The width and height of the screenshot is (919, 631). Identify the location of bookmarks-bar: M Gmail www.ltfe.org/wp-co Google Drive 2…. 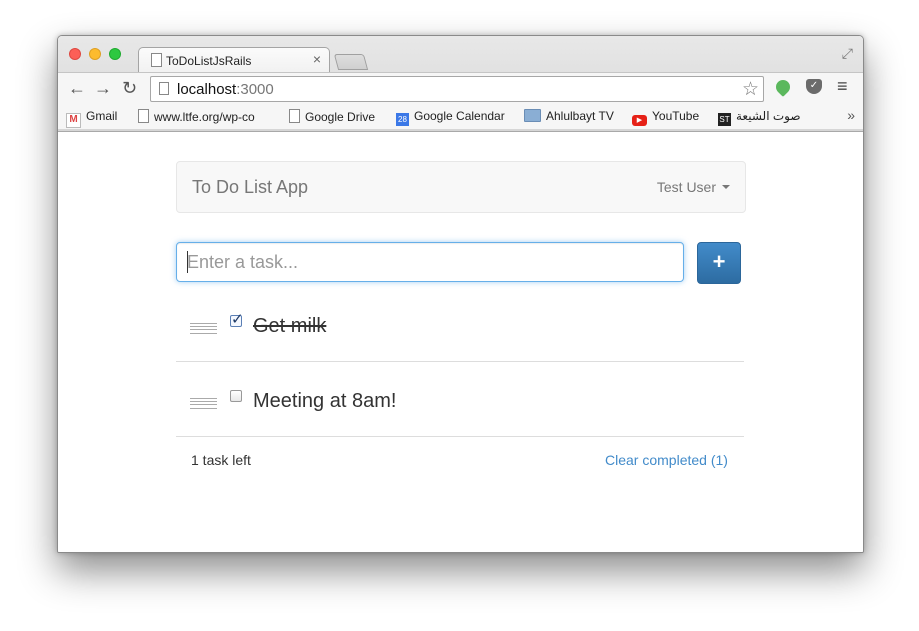
(460, 117).